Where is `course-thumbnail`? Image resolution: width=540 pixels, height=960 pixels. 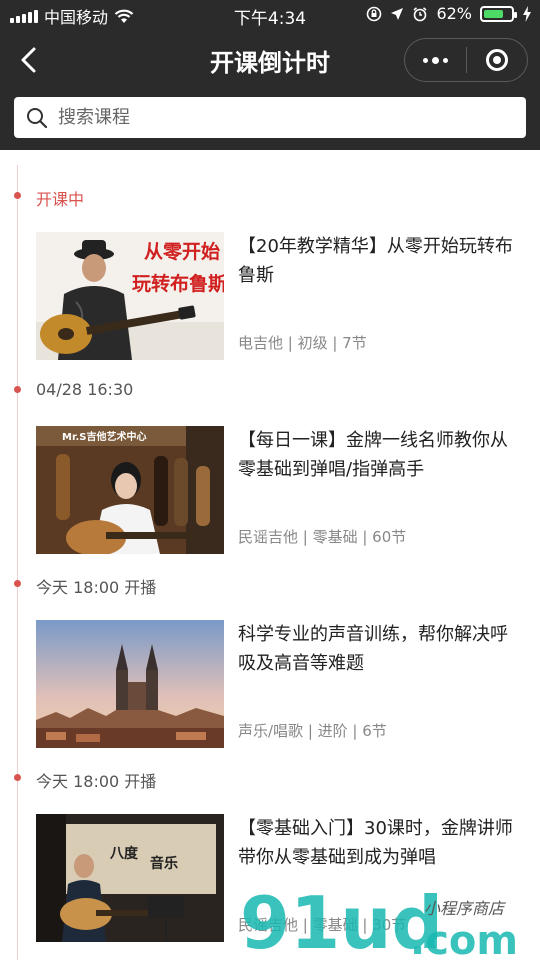 course-thumbnail is located at coordinates (130, 684).